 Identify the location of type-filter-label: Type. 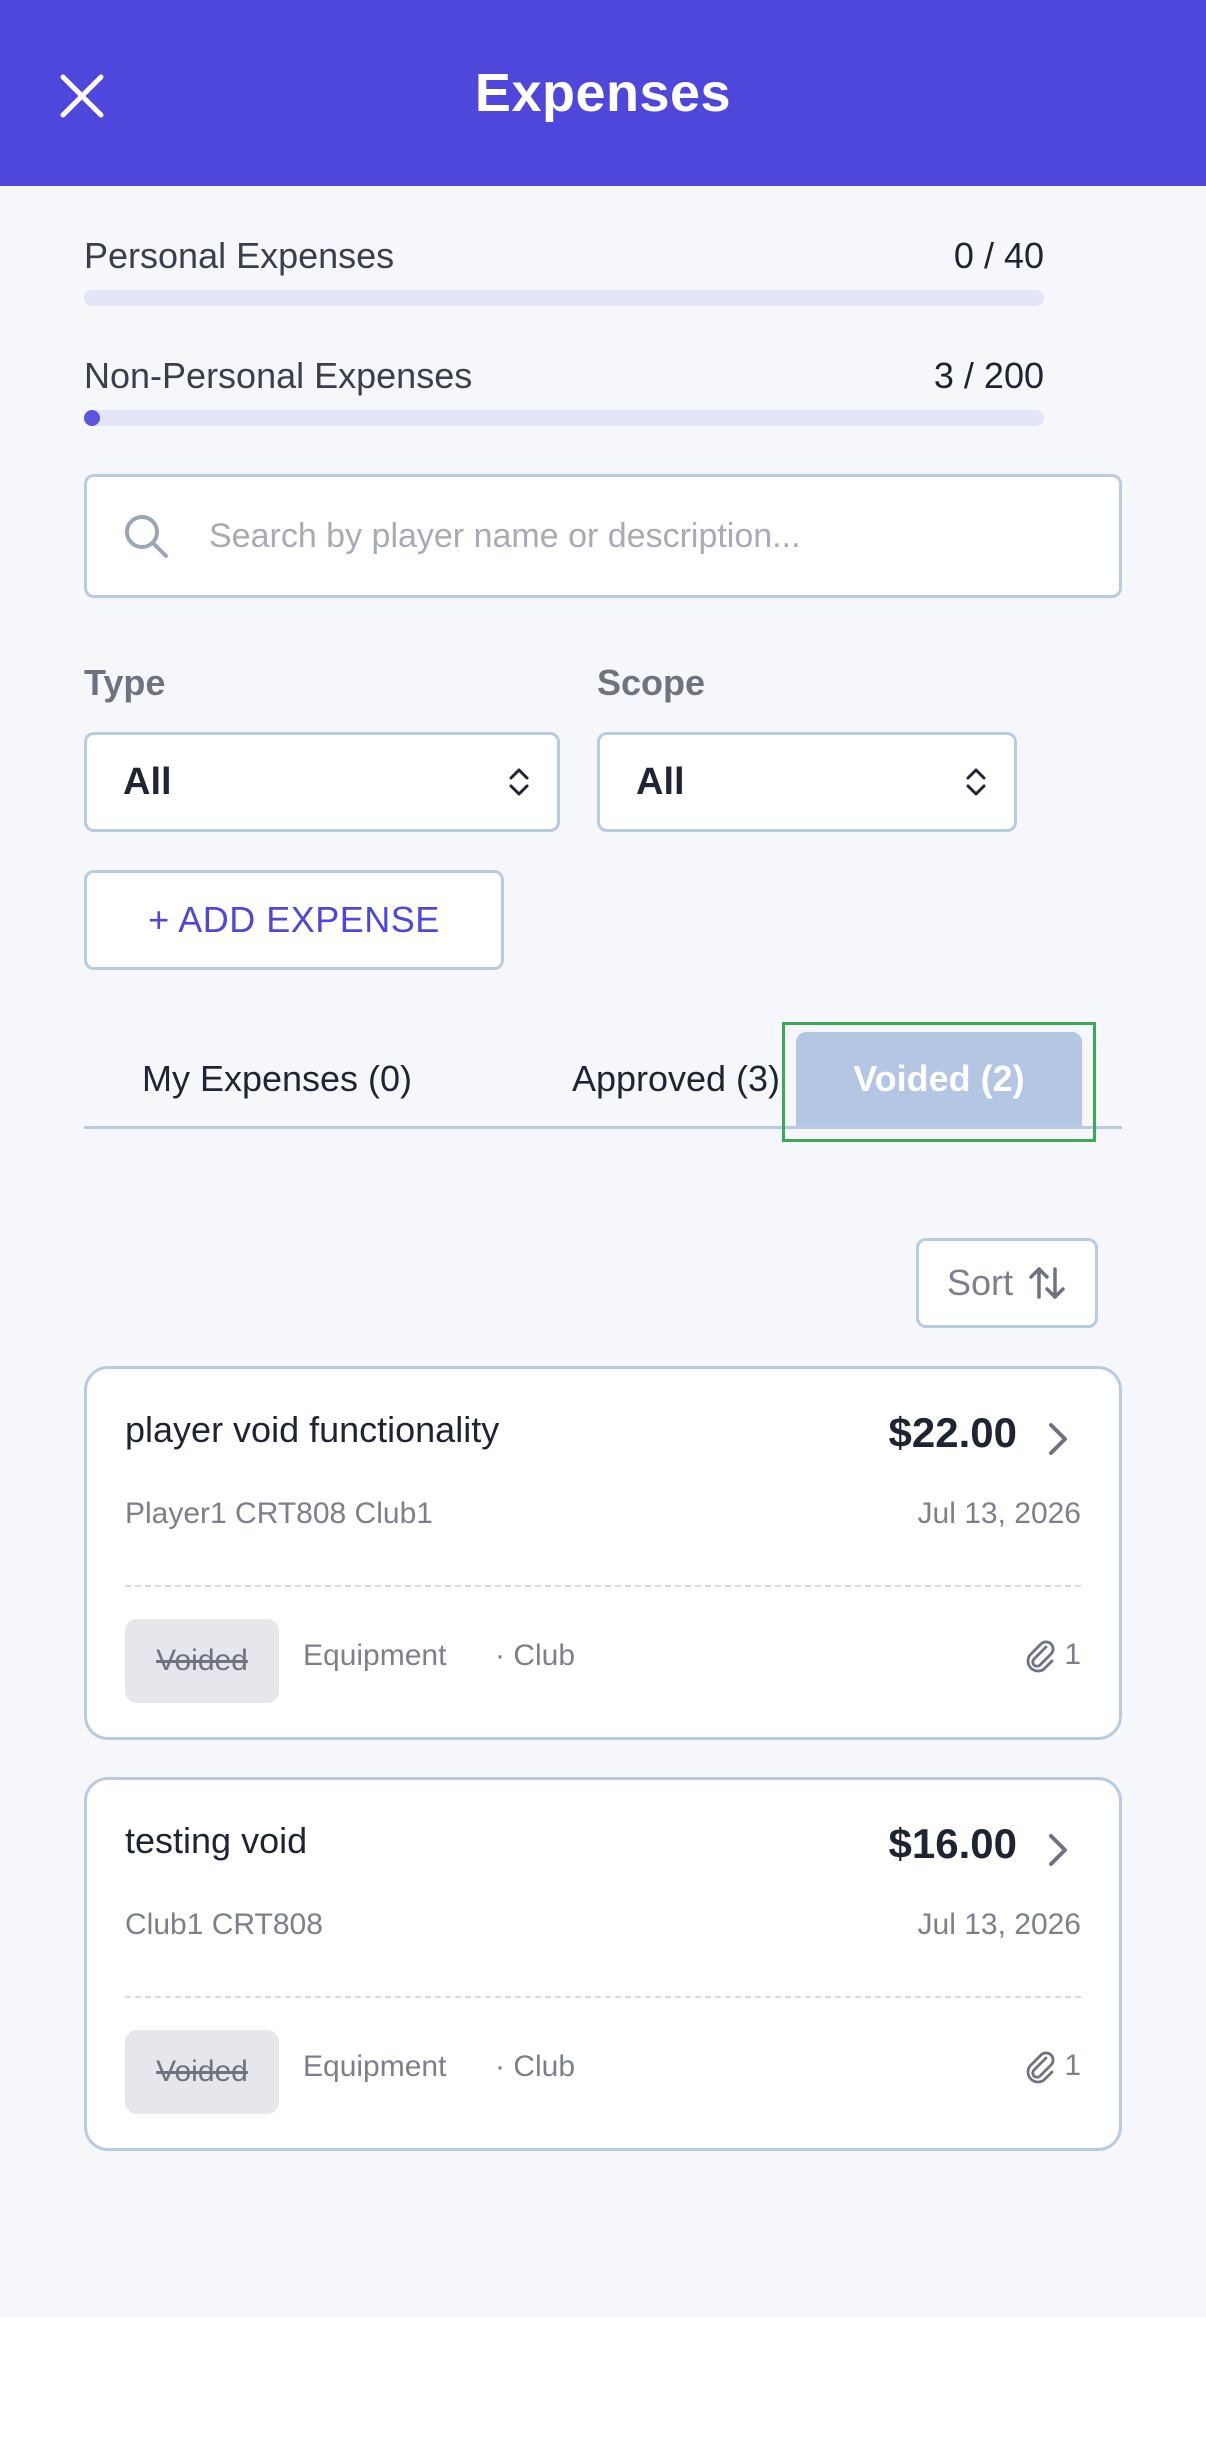
(125, 682).